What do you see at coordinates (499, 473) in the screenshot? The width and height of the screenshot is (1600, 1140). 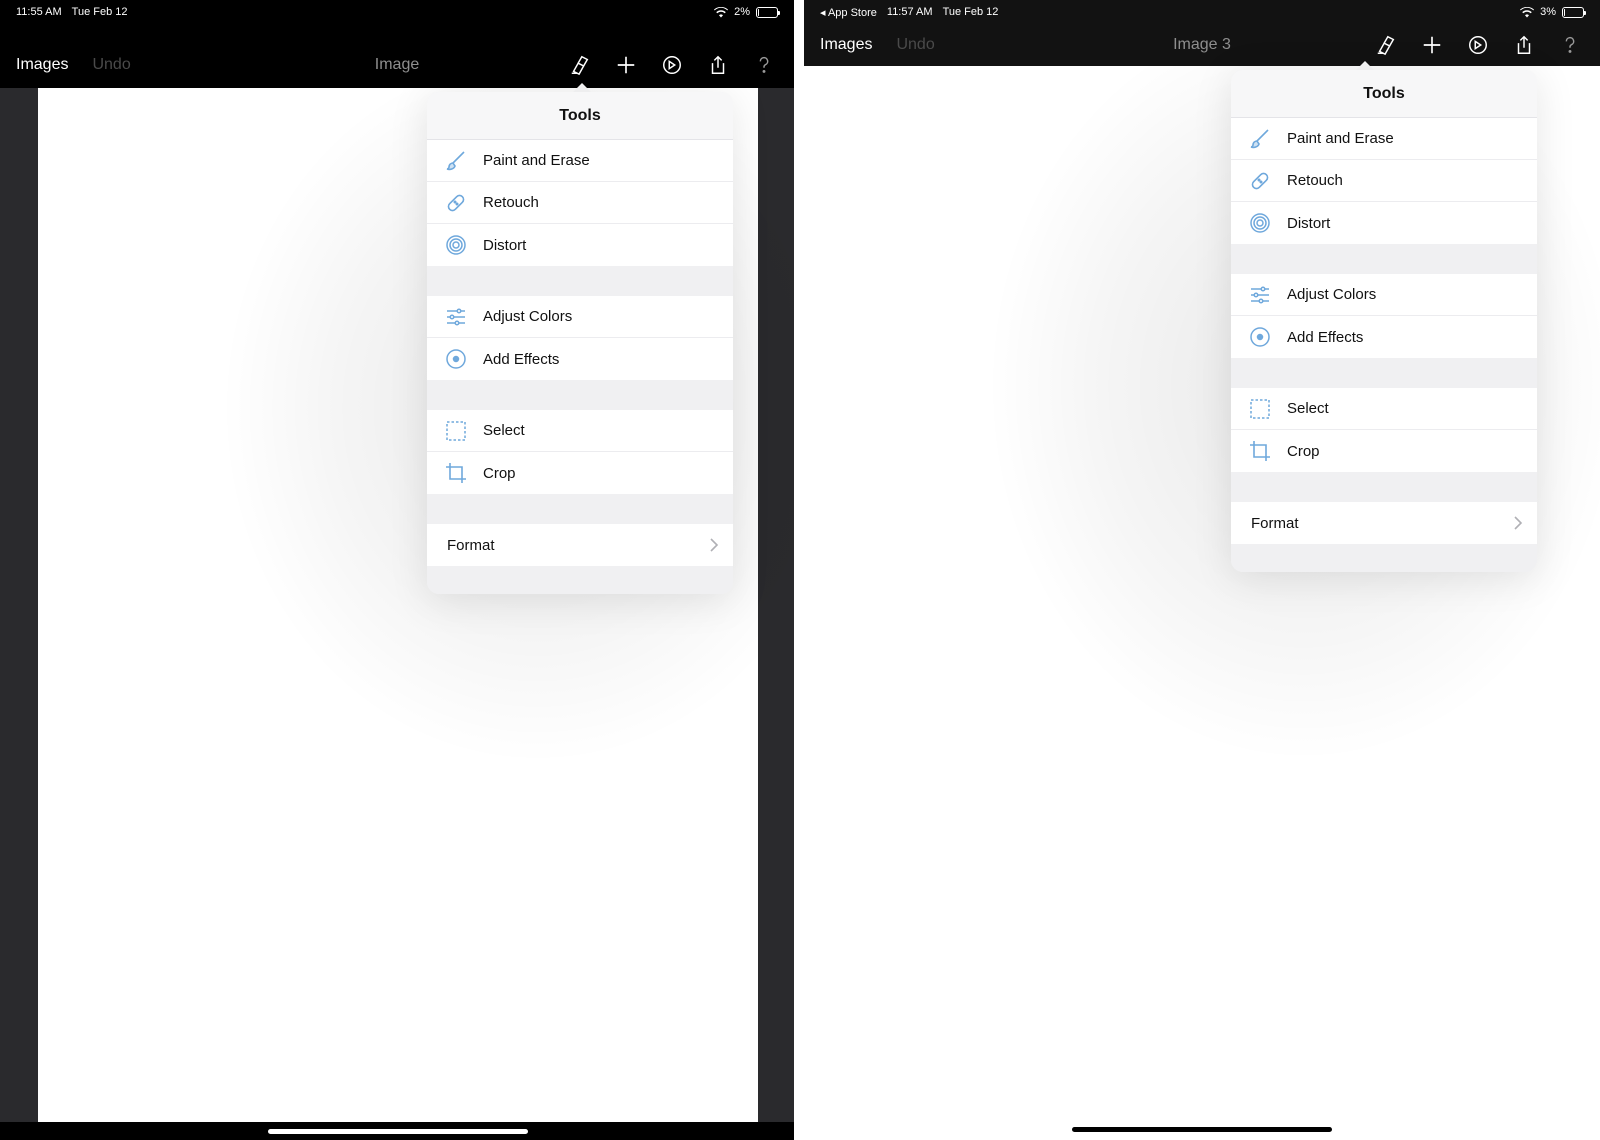 I see `menu-item-label: Crop` at bounding box center [499, 473].